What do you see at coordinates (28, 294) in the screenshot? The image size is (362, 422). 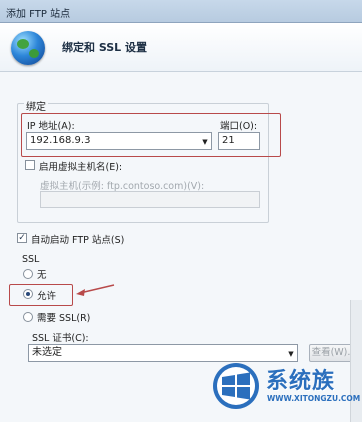 I see `ssl-allow-radio` at bounding box center [28, 294].